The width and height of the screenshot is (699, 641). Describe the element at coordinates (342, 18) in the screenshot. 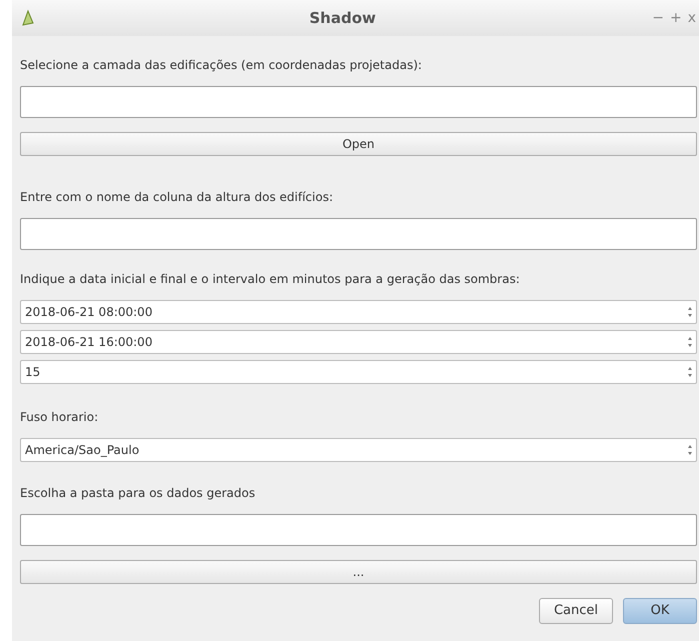

I see `window-title: Shadow` at that location.